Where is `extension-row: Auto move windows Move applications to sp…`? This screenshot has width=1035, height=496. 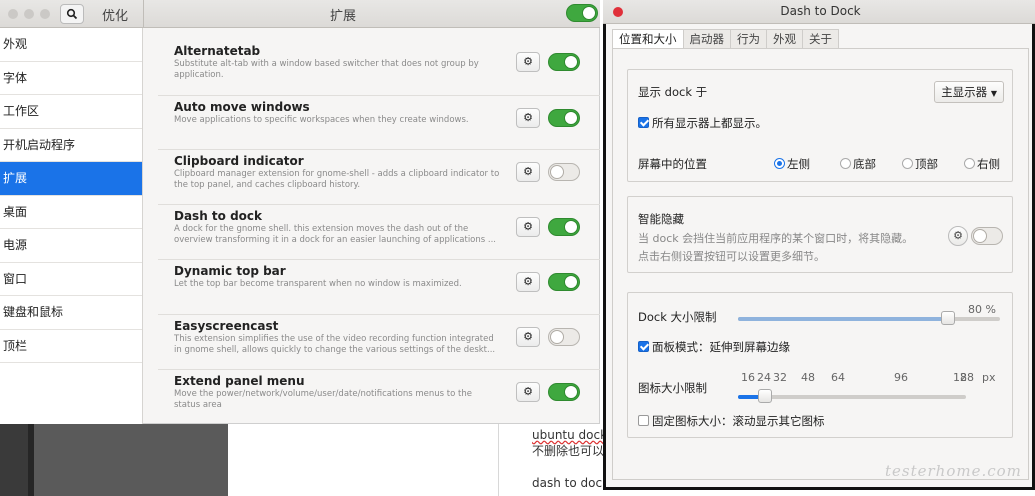
extension-row: Auto move windows Move applications to sp… is located at coordinates (379, 122).